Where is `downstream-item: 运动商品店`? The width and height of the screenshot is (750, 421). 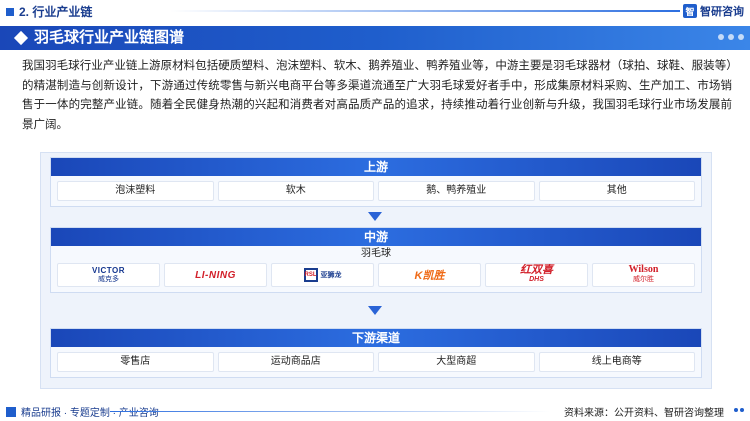 downstream-item: 运动商品店 is located at coordinates (295, 362).